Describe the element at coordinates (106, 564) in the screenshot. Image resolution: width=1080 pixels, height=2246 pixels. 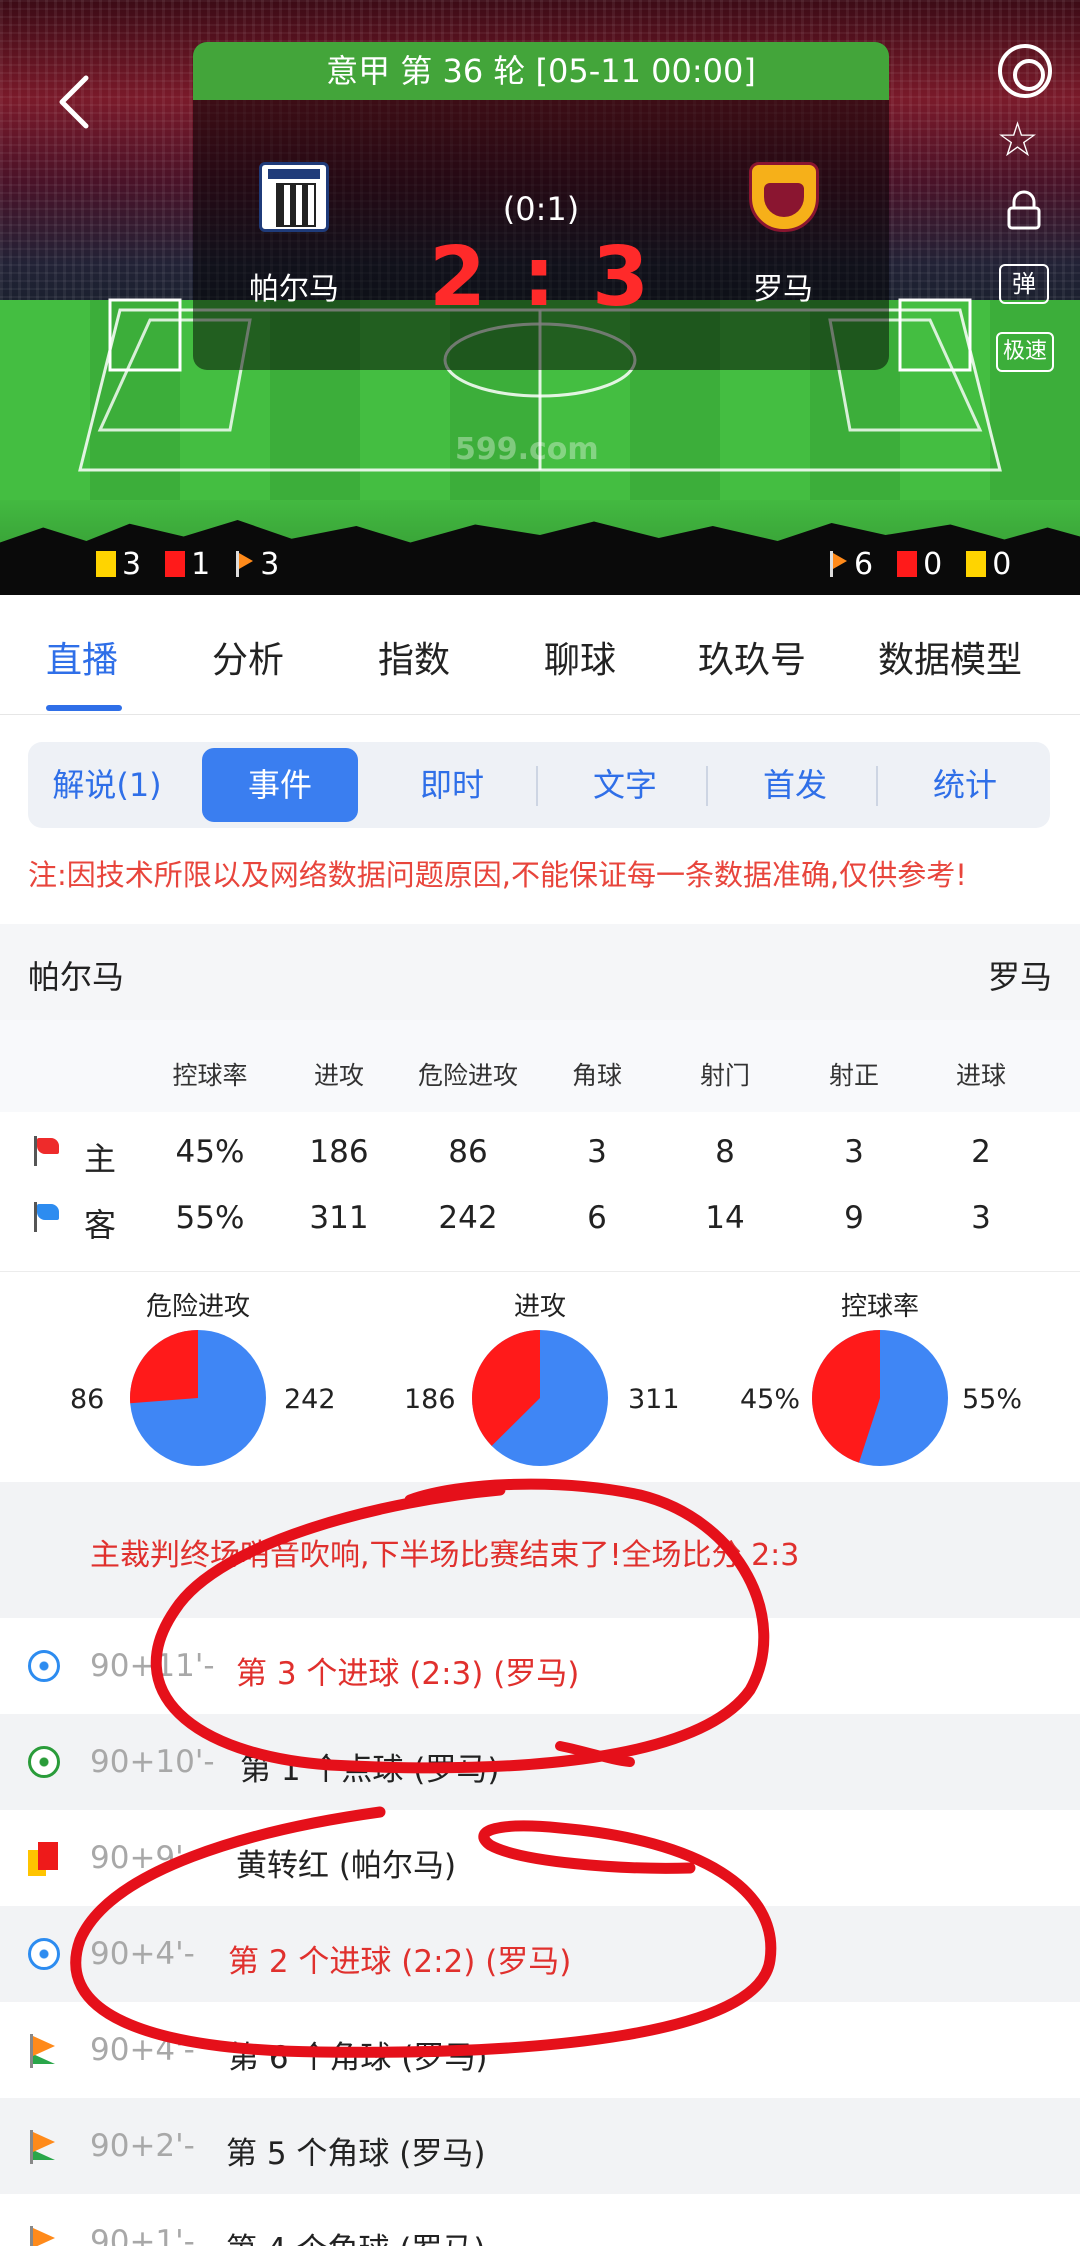
I see `yellow-card-icon` at that location.